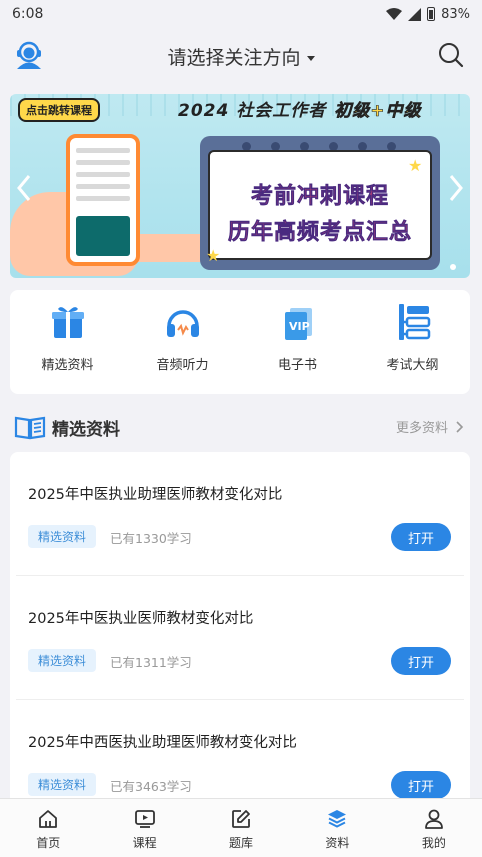 Image resolution: width=482 pixels, height=857 pixels. What do you see at coordinates (378, 111) in the screenshot?
I see `banner-headline-highlight: 初级+中级` at bounding box center [378, 111].